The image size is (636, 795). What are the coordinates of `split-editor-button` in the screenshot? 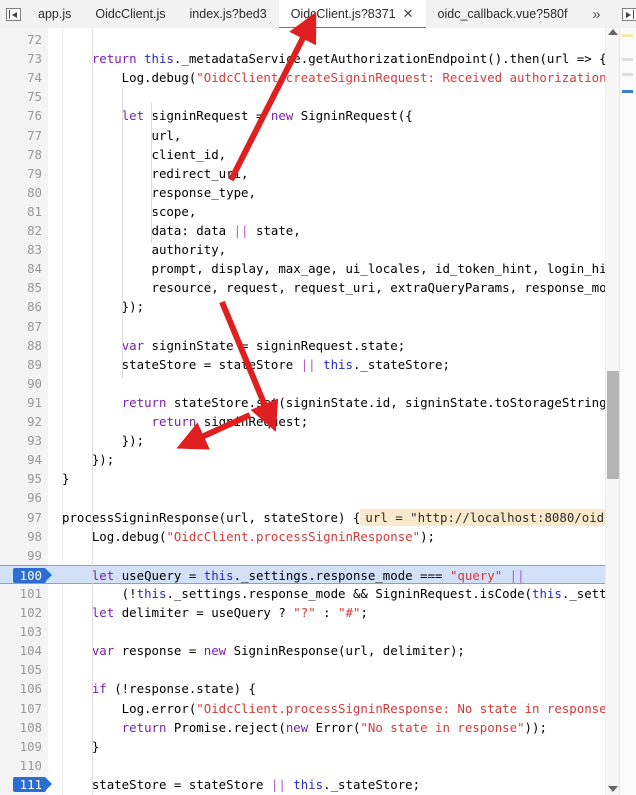 It's located at (624, 14).